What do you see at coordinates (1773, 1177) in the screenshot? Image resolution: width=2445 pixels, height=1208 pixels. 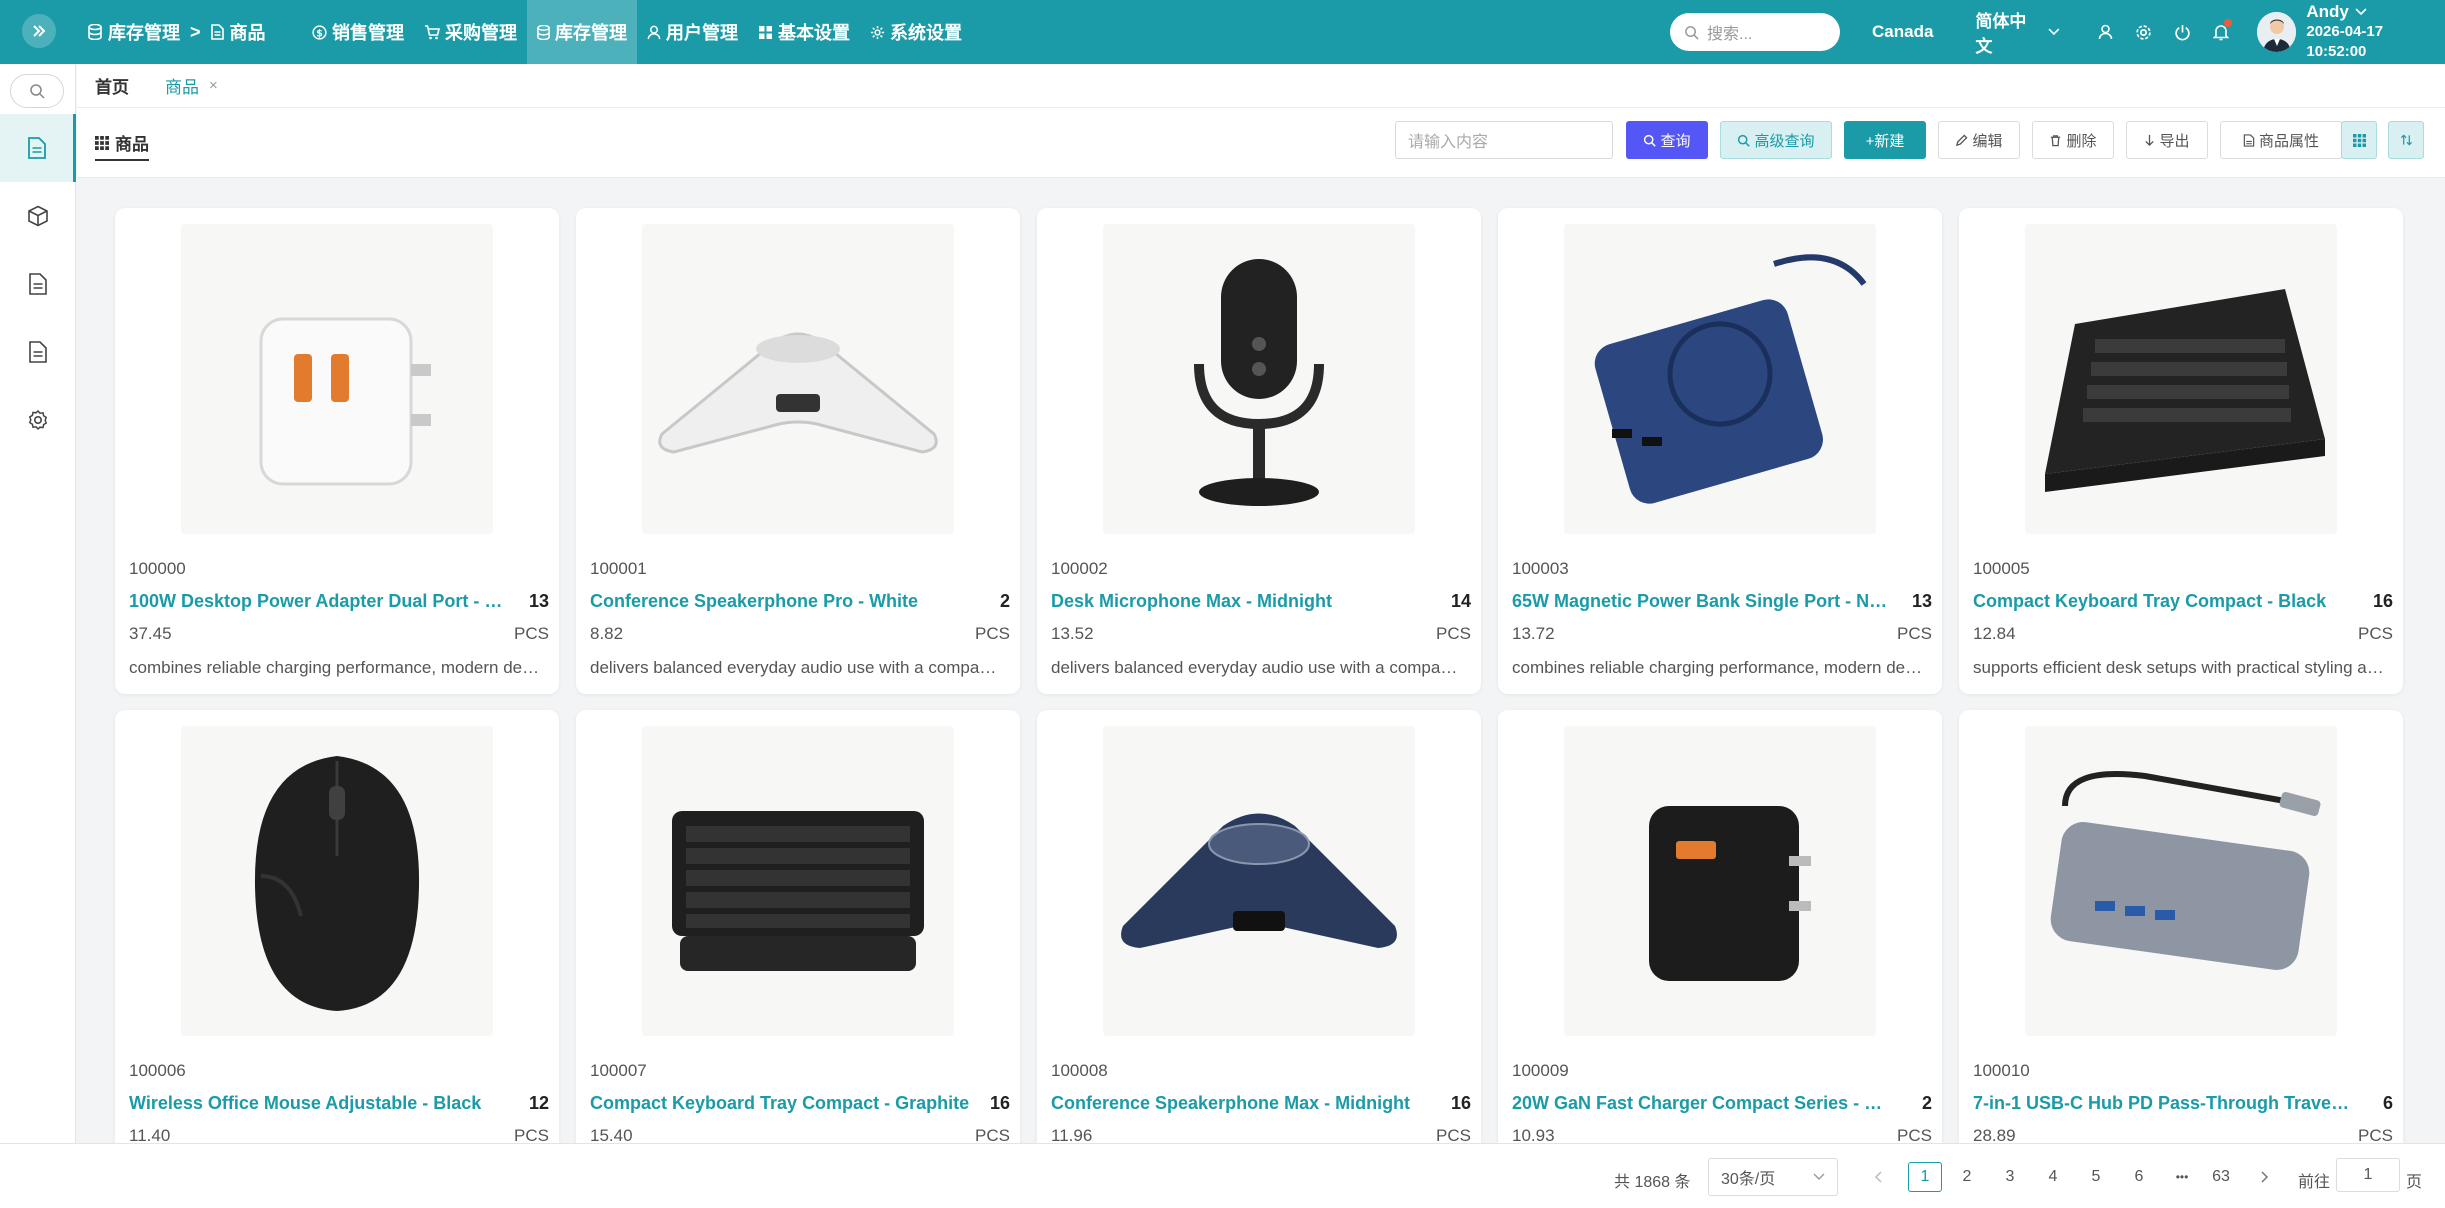 I see `page-size-select: 30条/页` at bounding box center [1773, 1177].